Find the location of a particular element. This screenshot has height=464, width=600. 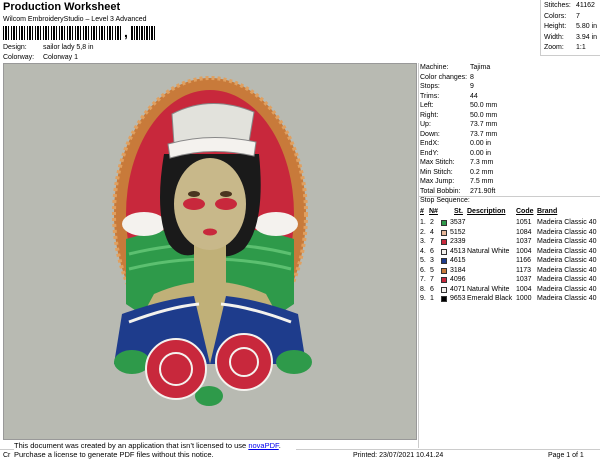

cell-st: 3537 is located at coordinates (458, 222).